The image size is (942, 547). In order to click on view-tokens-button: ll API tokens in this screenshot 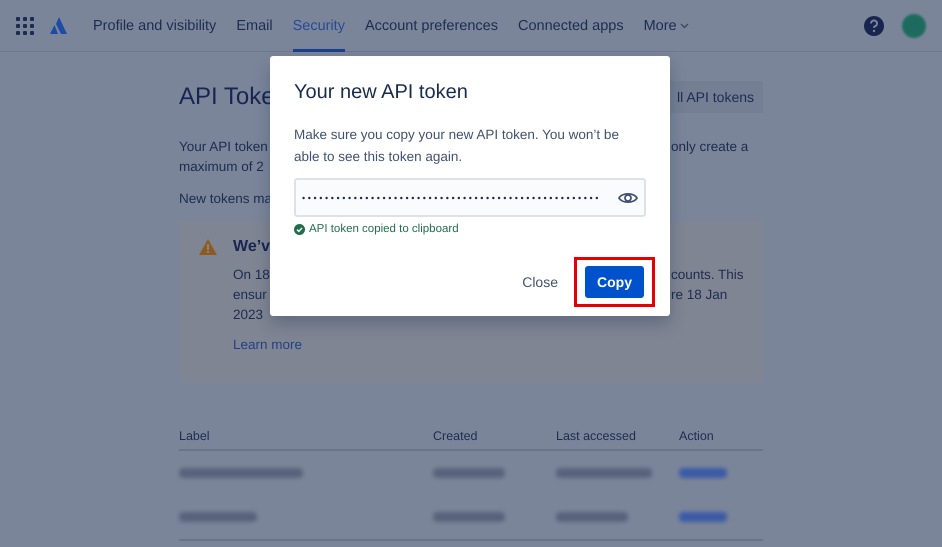, I will do `click(716, 97)`.